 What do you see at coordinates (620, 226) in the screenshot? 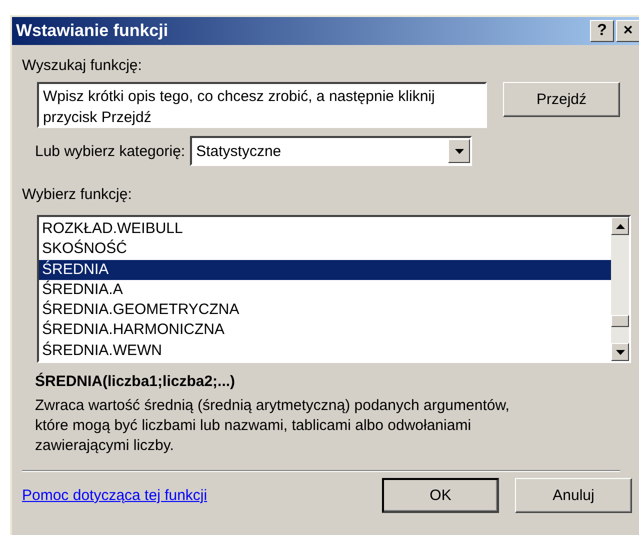
I see `scroll-up-arrow-icon` at bounding box center [620, 226].